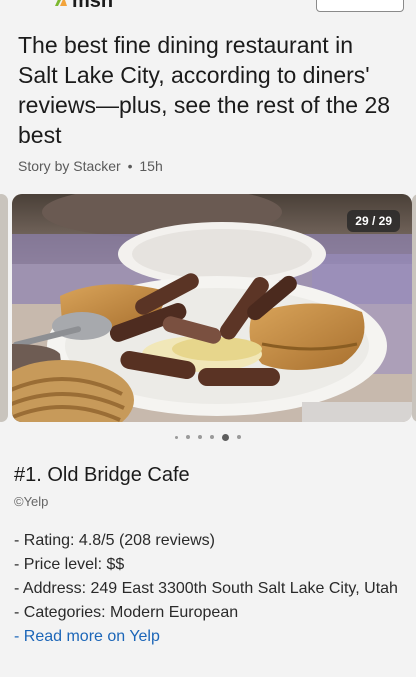 This screenshot has height=677, width=416. What do you see at coordinates (4, 308) in the screenshot?
I see `previous-slide-peek` at bounding box center [4, 308].